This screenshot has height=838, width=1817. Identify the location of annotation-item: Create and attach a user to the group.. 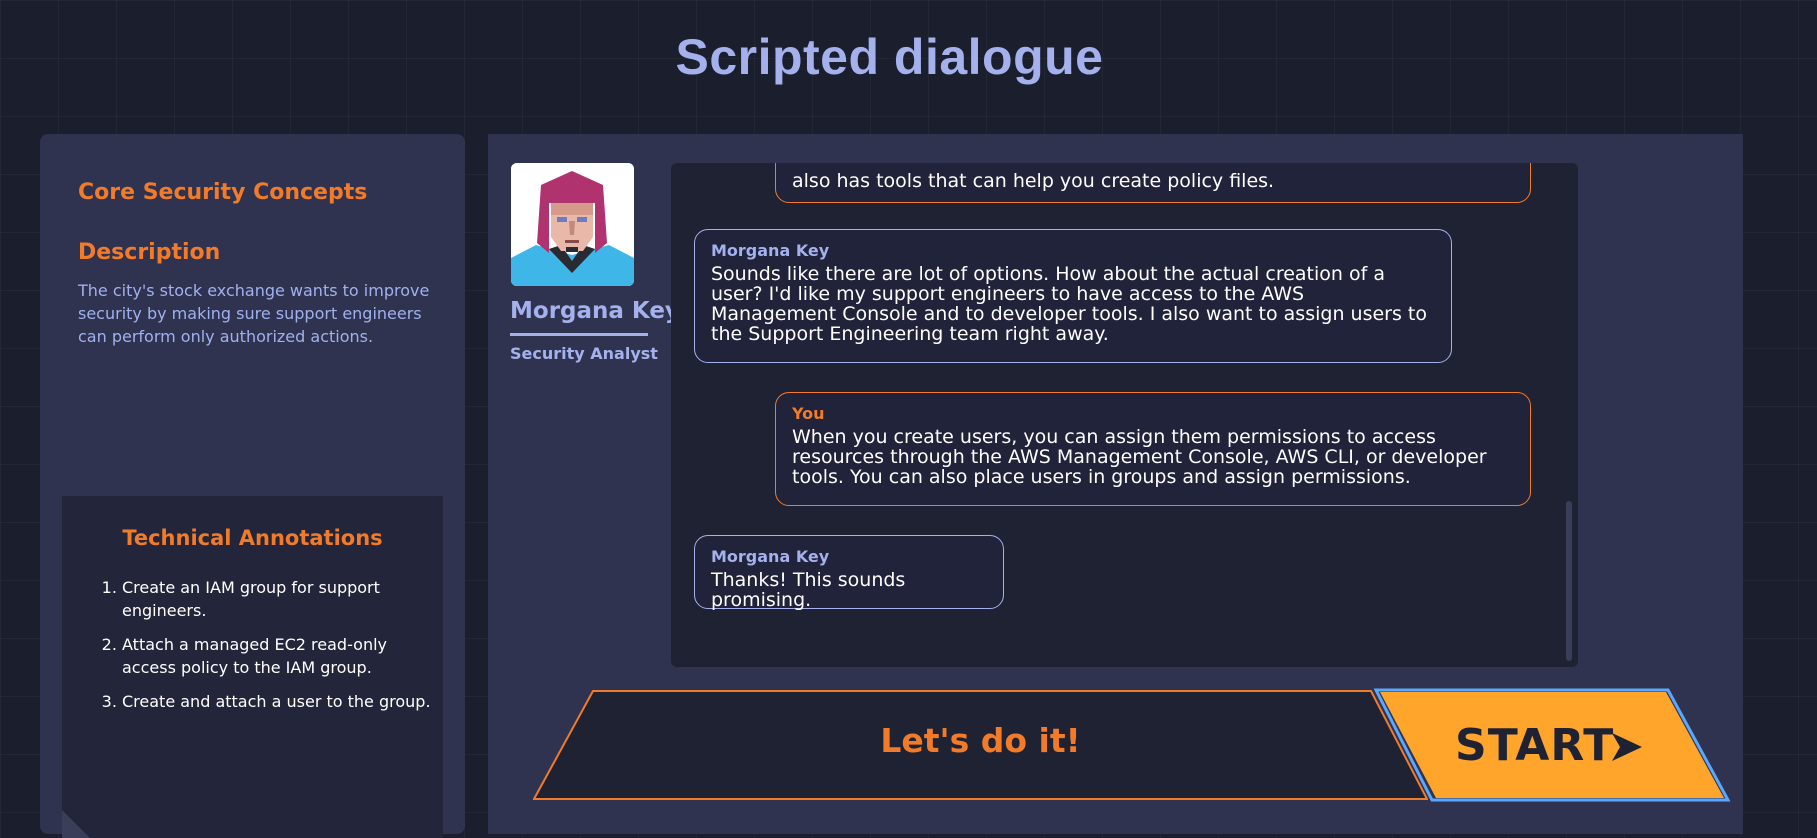
(282, 701).